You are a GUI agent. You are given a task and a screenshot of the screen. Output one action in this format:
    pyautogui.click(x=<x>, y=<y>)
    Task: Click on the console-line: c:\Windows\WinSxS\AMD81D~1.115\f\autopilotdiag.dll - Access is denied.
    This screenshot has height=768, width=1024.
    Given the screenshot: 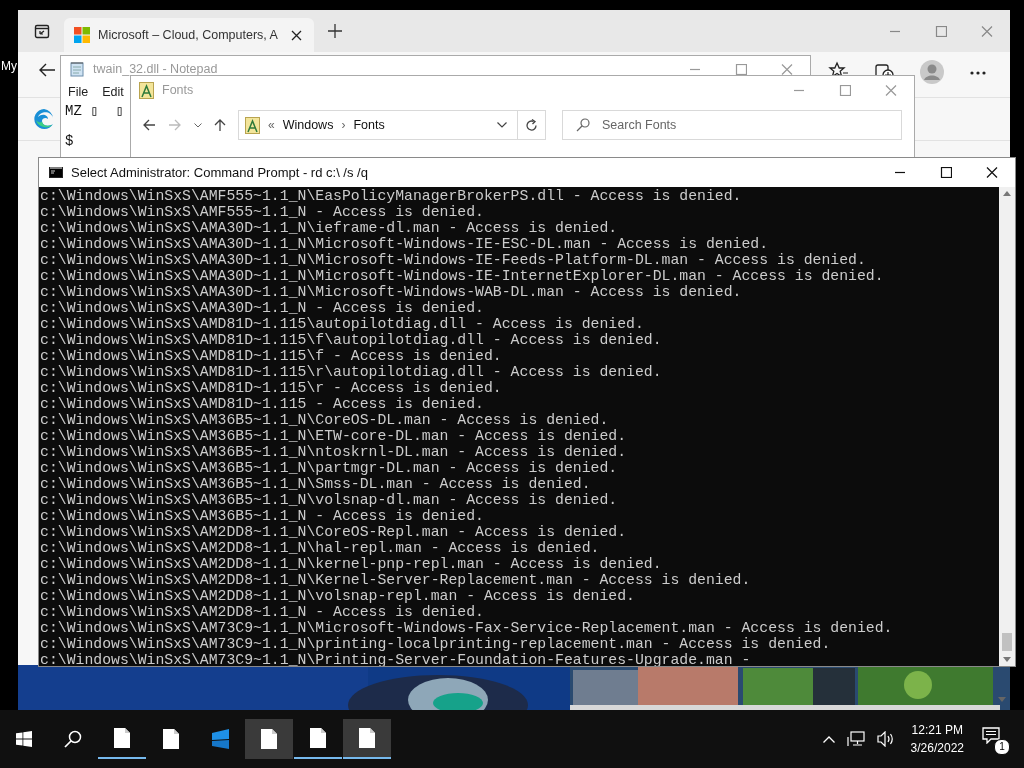 What is the action you would take?
    pyautogui.click(x=351, y=340)
    